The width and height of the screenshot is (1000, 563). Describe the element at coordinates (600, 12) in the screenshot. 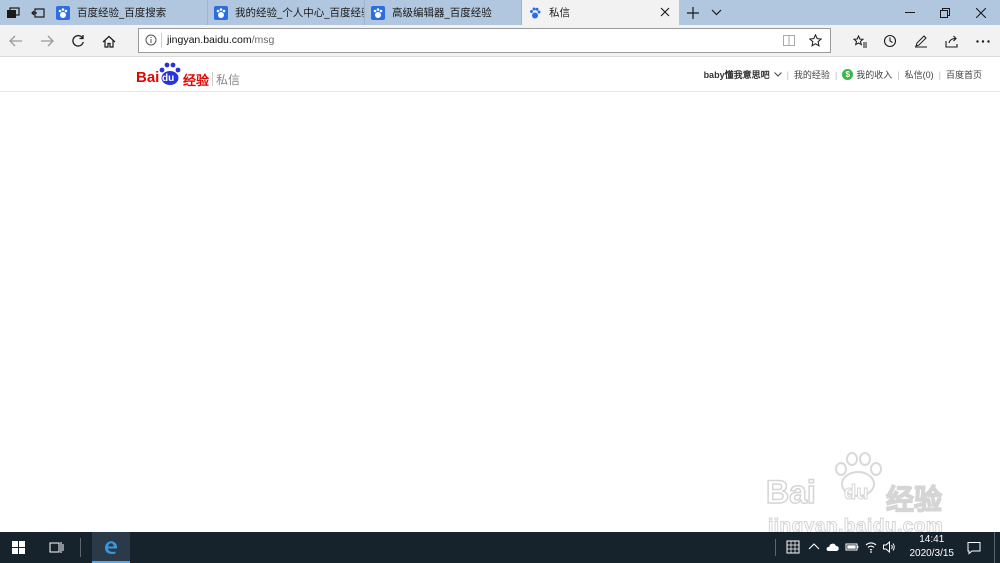

I see `tab-private-message: 私信` at that location.